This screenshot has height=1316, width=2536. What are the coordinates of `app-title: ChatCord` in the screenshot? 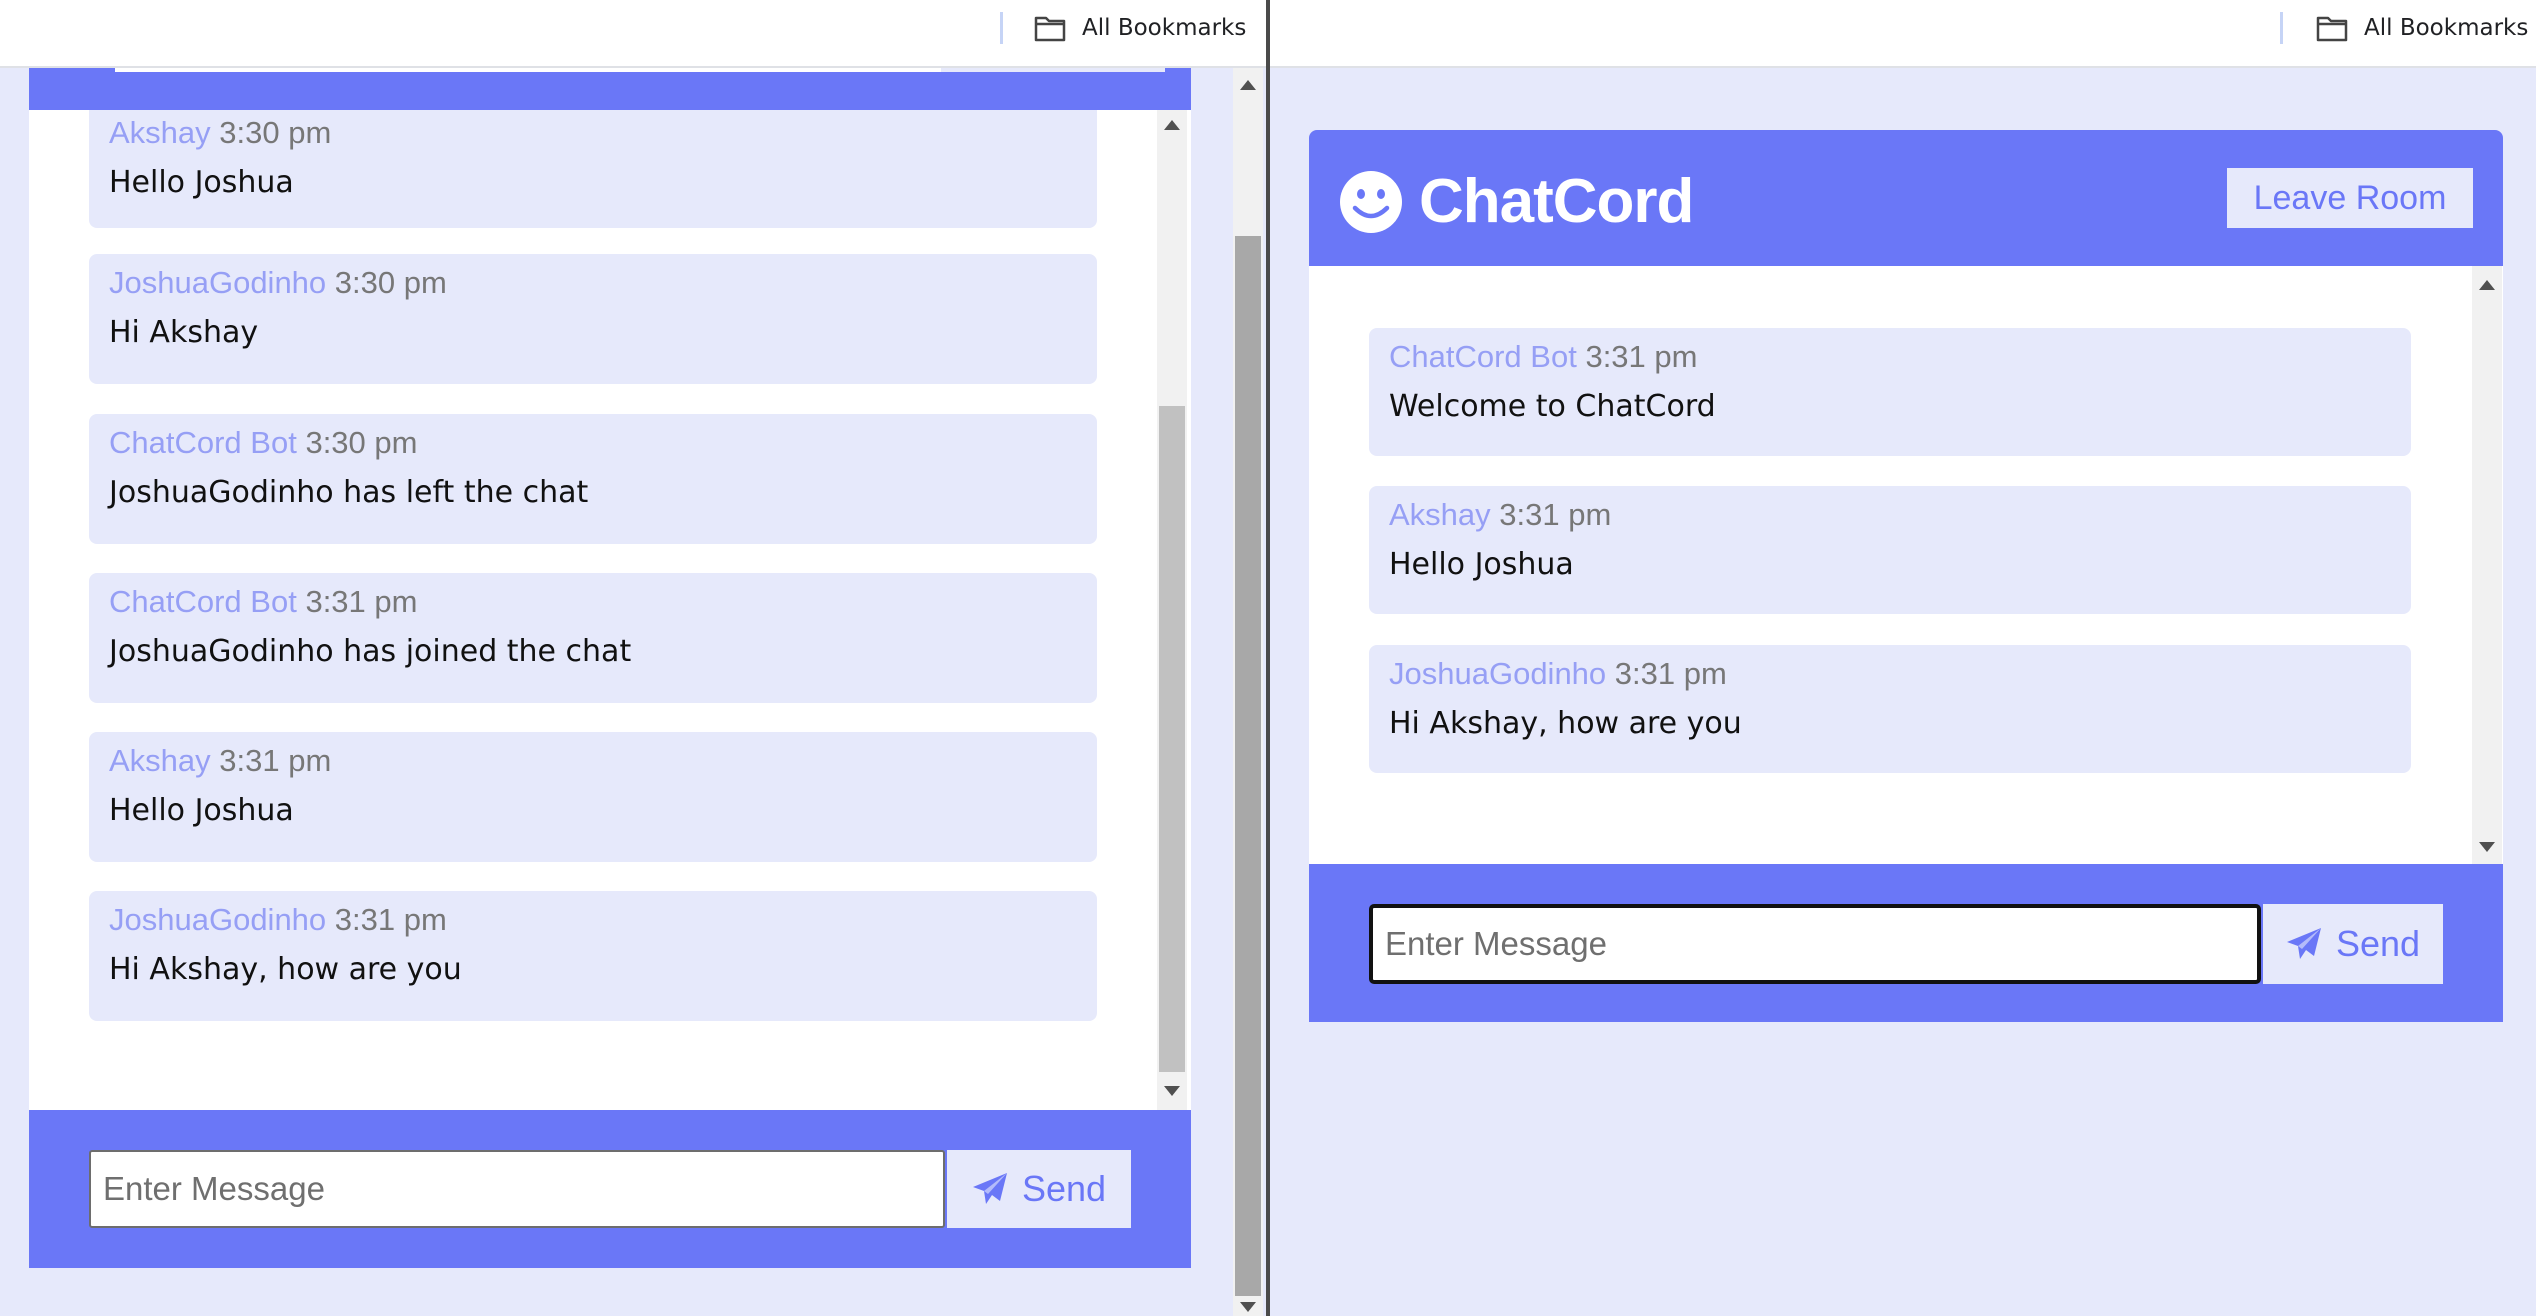 It's located at (1556, 201).